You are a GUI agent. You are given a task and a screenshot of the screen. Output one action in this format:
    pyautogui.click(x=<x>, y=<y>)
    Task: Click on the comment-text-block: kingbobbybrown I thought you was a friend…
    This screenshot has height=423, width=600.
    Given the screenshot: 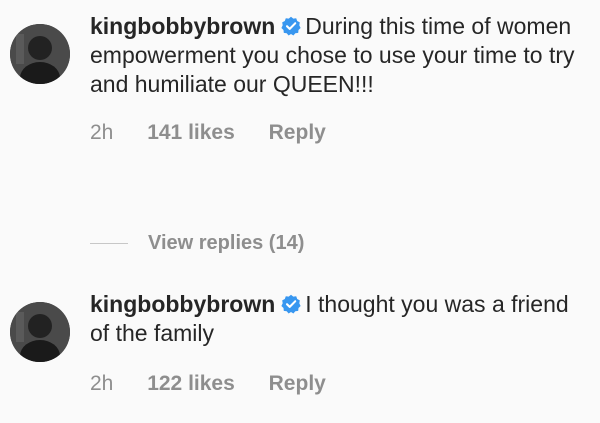 What is the action you would take?
    pyautogui.click(x=340, y=319)
    